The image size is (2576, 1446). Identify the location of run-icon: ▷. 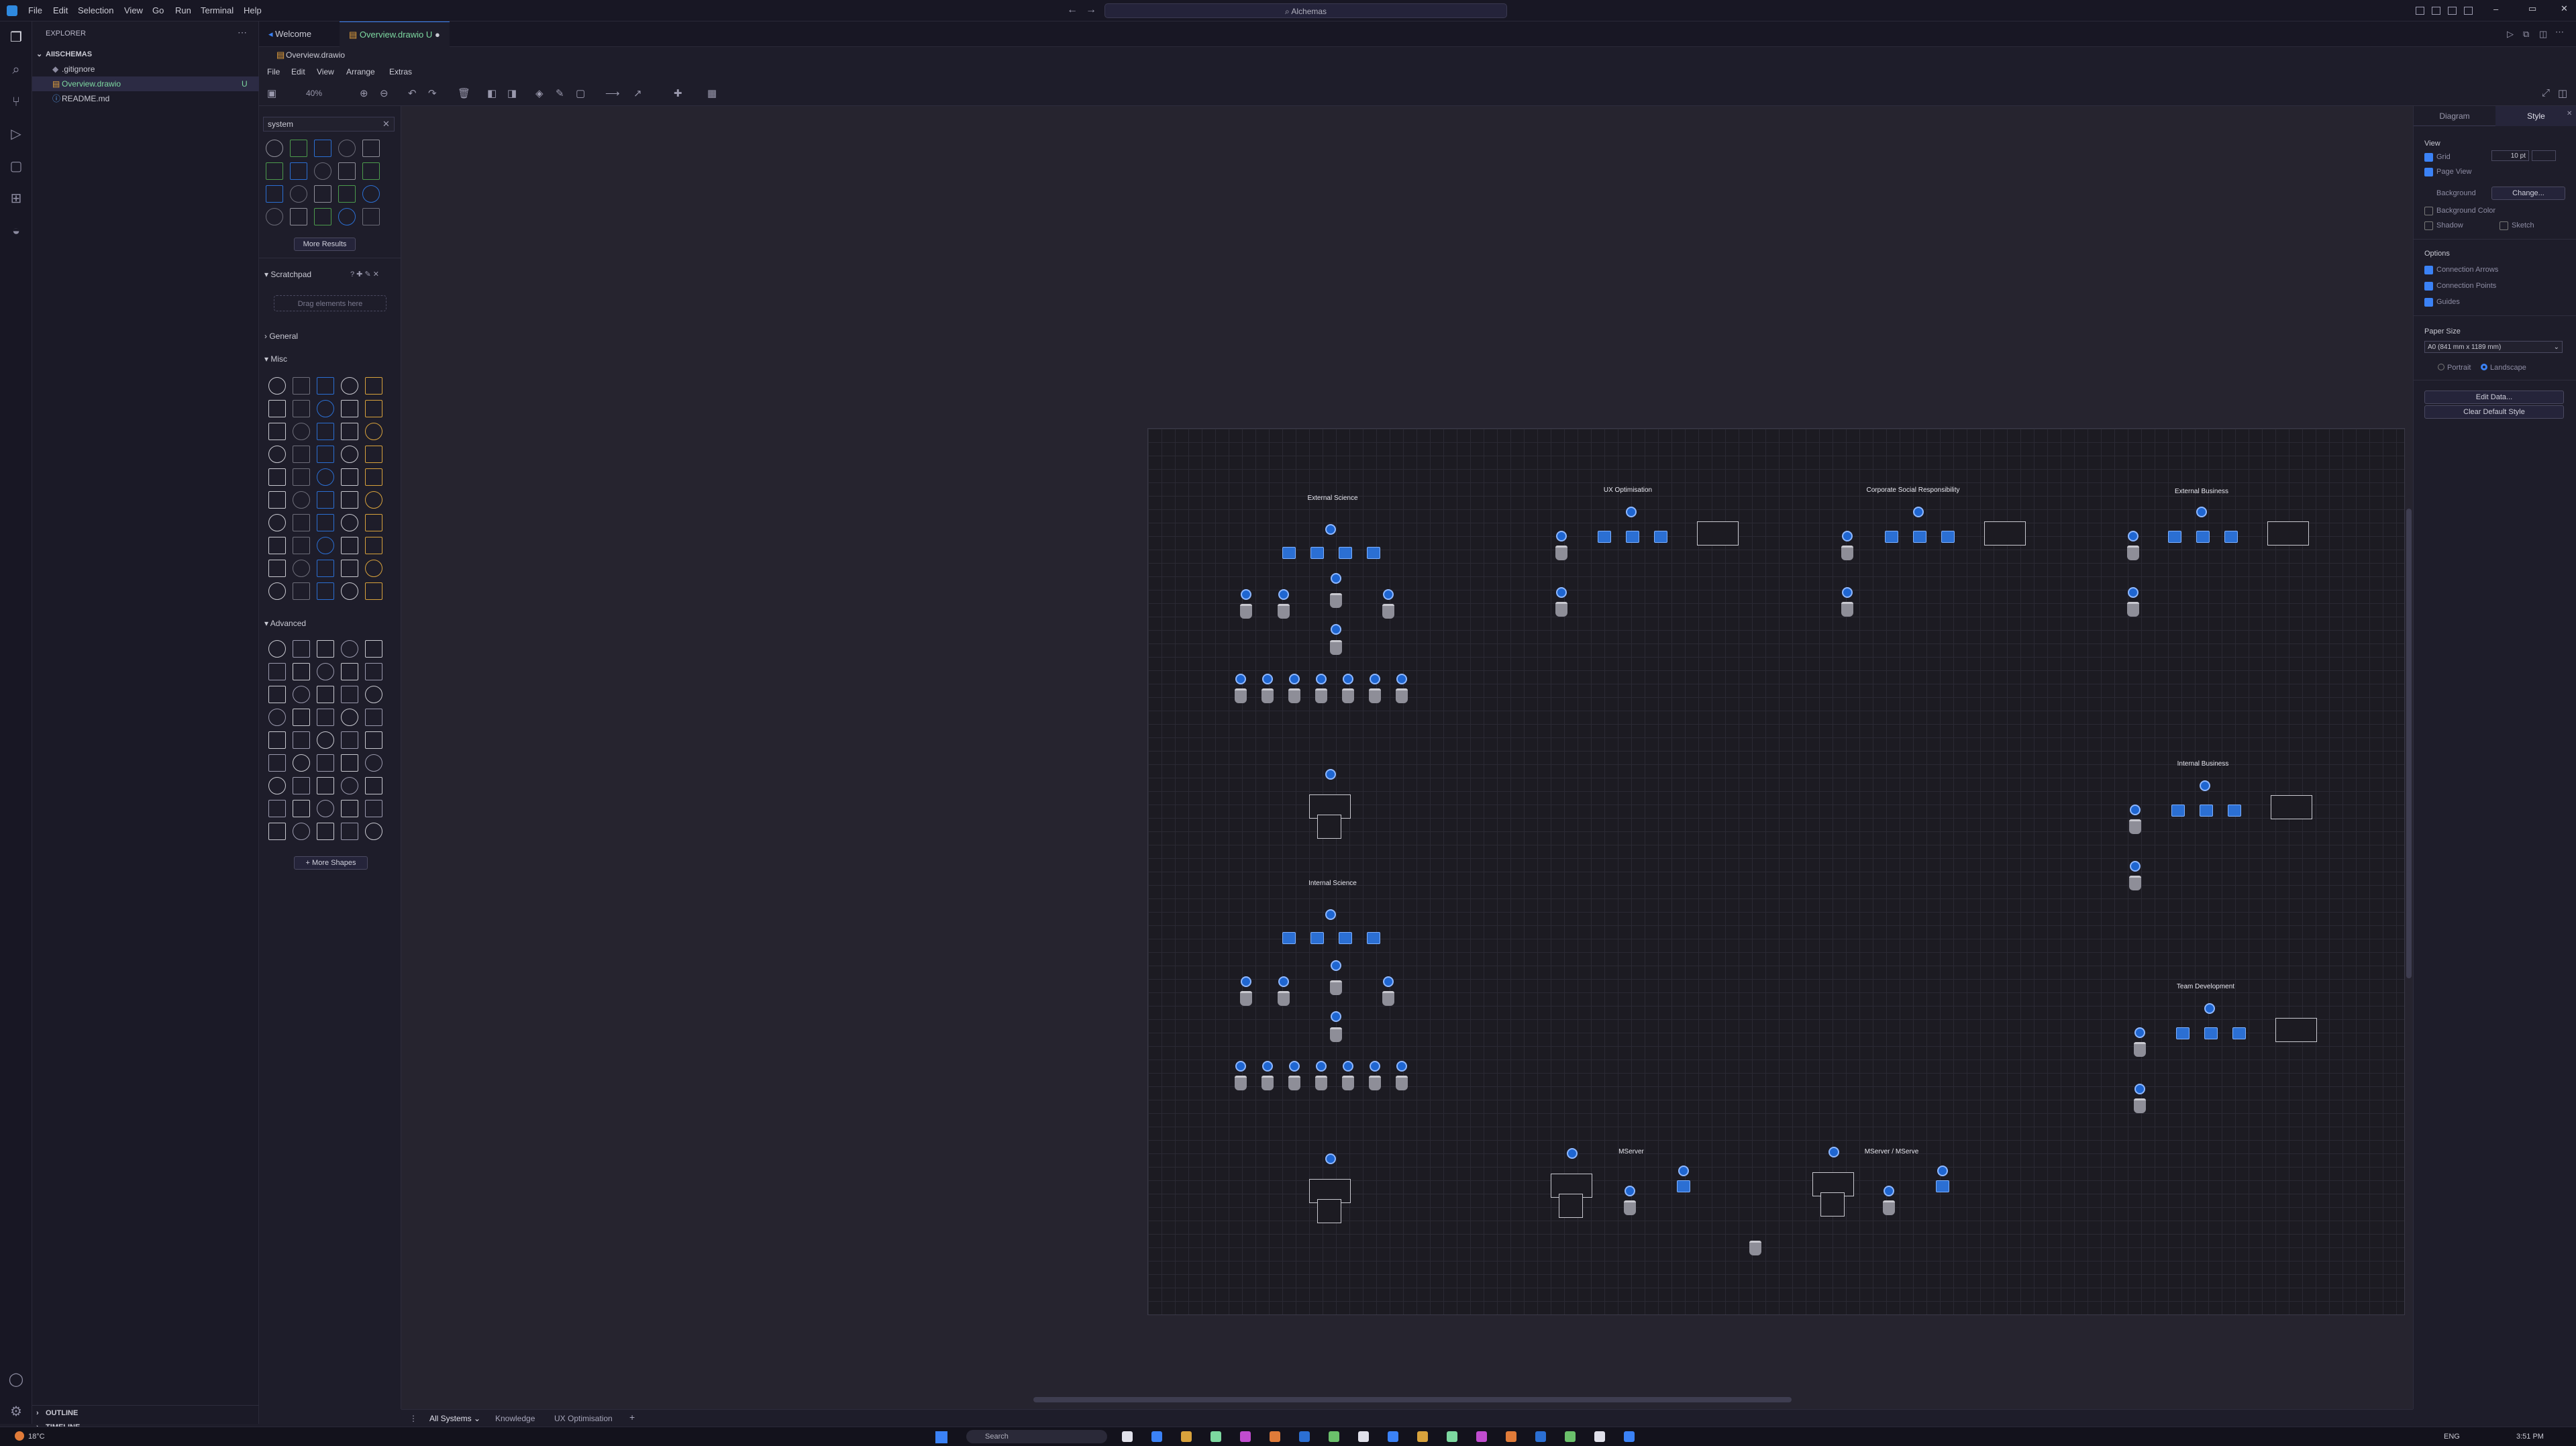
(2510, 34).